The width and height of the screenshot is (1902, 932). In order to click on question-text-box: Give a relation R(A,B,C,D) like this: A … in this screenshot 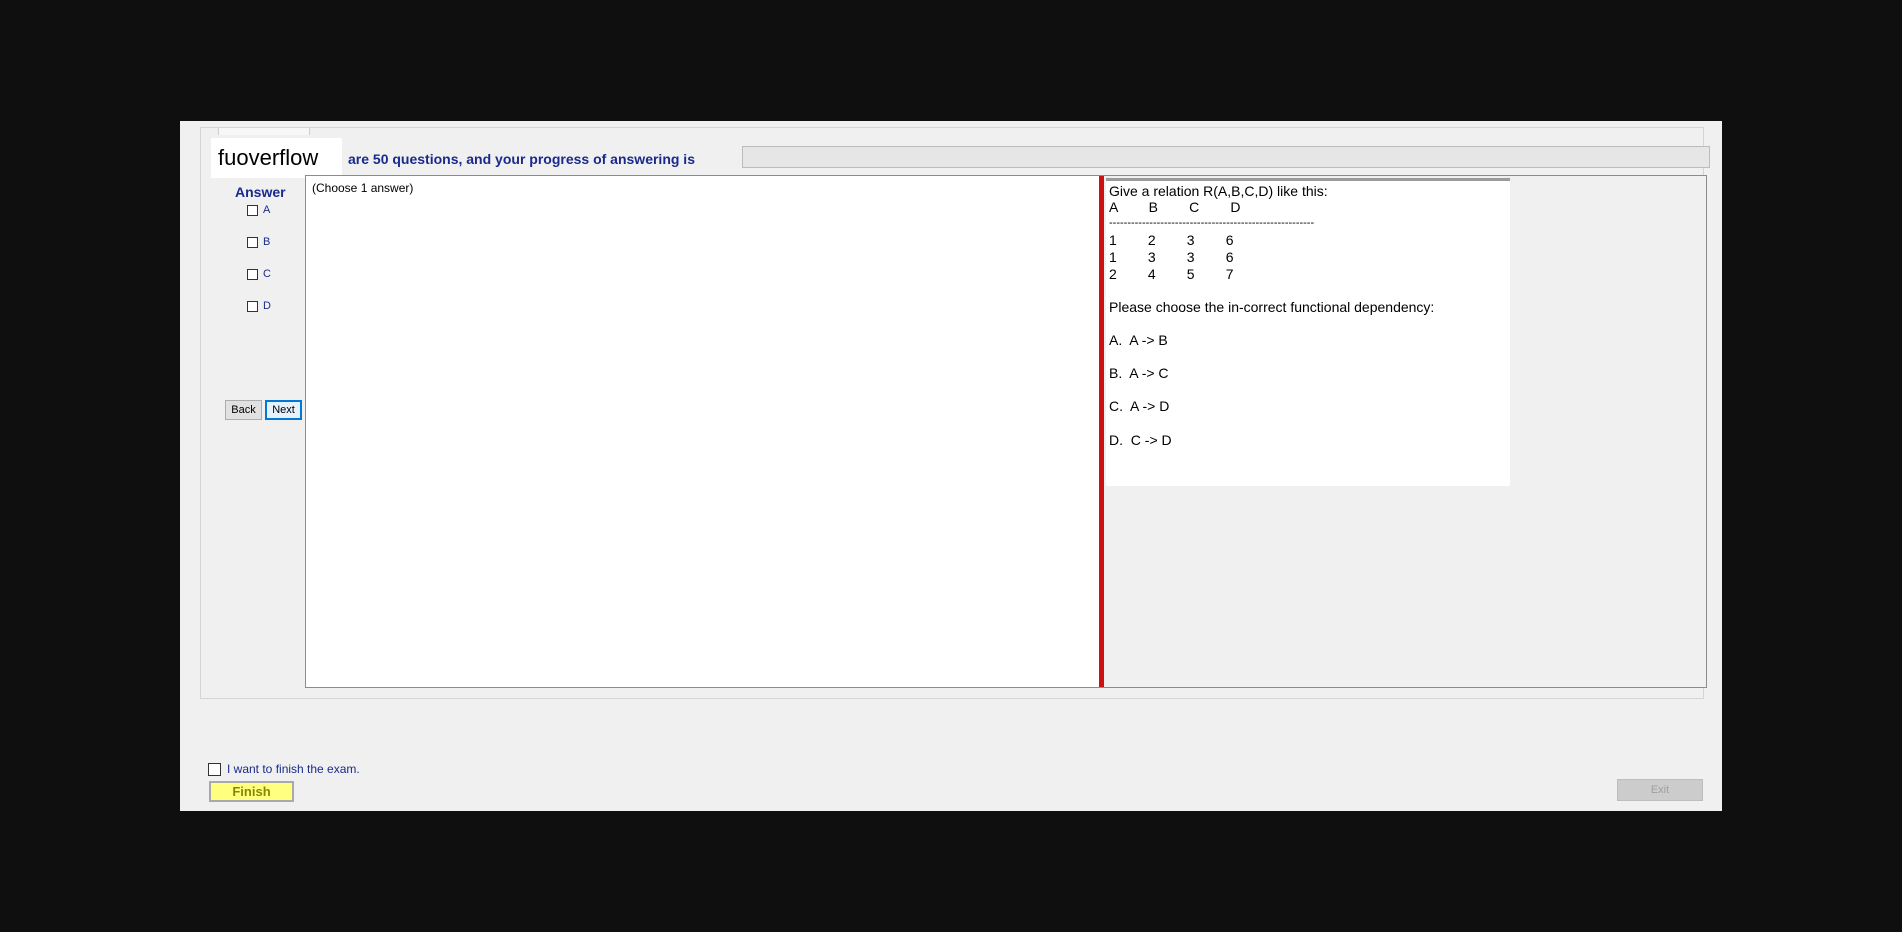, I will do `click(1308, 332)`.